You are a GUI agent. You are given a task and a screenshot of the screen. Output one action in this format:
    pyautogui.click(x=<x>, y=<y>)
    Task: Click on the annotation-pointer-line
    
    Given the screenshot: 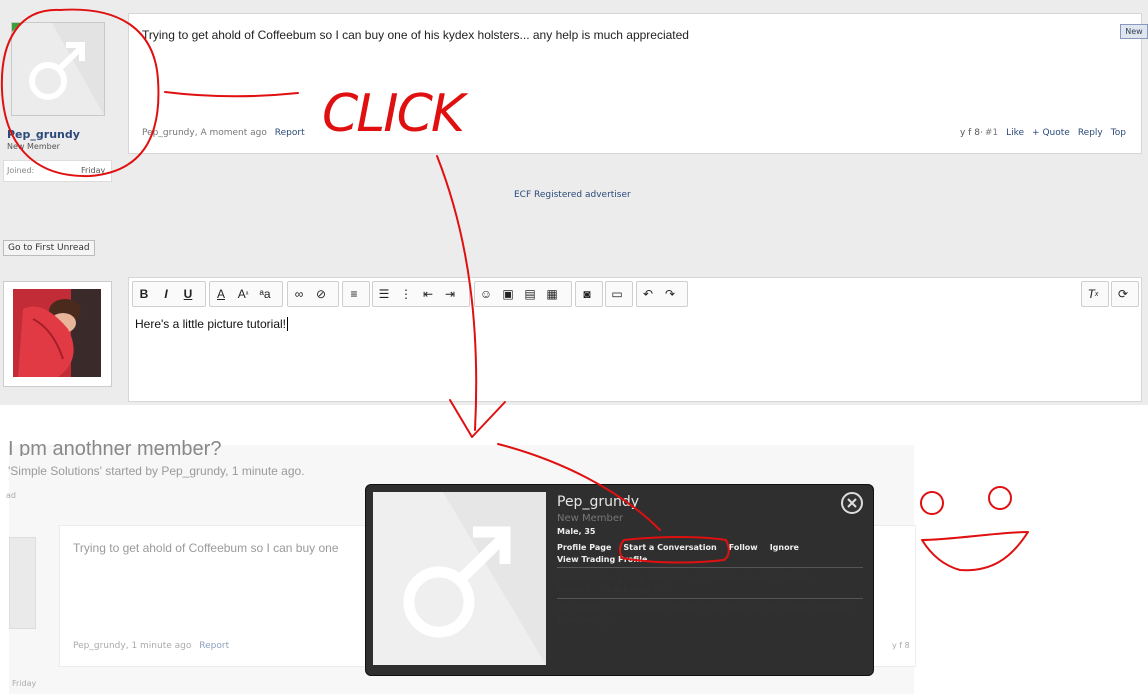 What is the action you would take?
    pyautogui.click(x=231, y=94)
    